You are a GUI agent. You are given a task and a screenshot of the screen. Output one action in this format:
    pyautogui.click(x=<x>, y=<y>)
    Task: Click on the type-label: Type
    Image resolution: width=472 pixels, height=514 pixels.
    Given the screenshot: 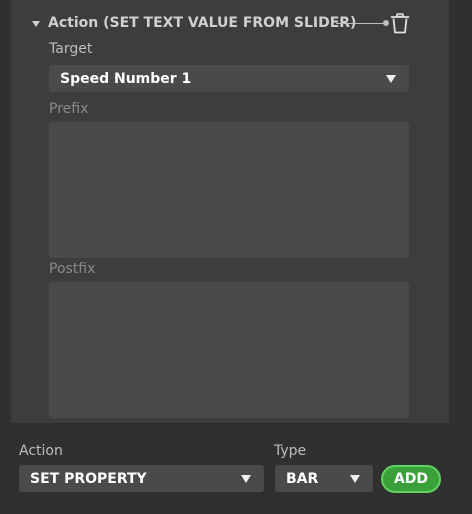 What is the action you would take?
    pyautogui.click(x=290, y=451)
    